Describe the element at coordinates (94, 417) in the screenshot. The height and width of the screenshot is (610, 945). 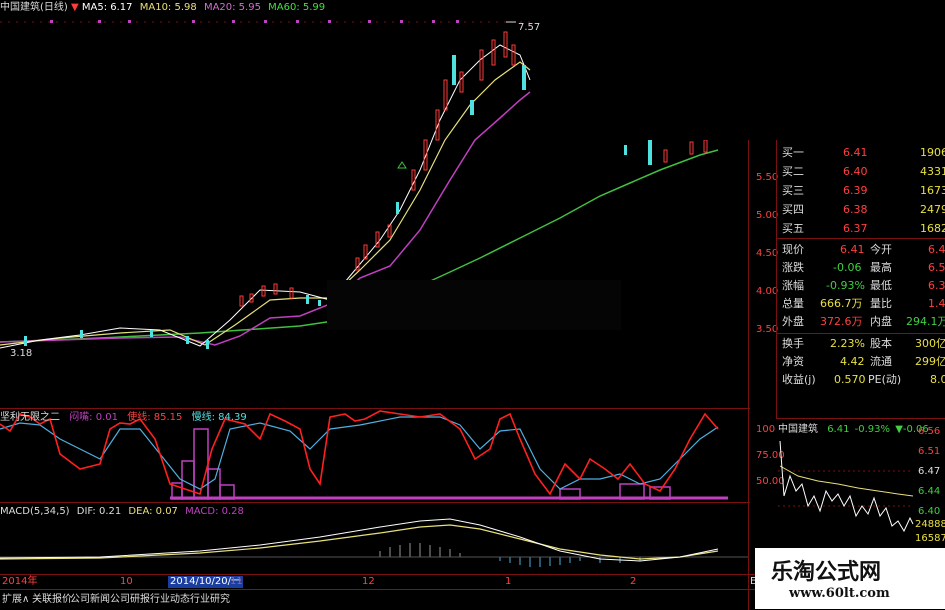
I see `indicator-item: 闷嘴: 0.01` at that location.